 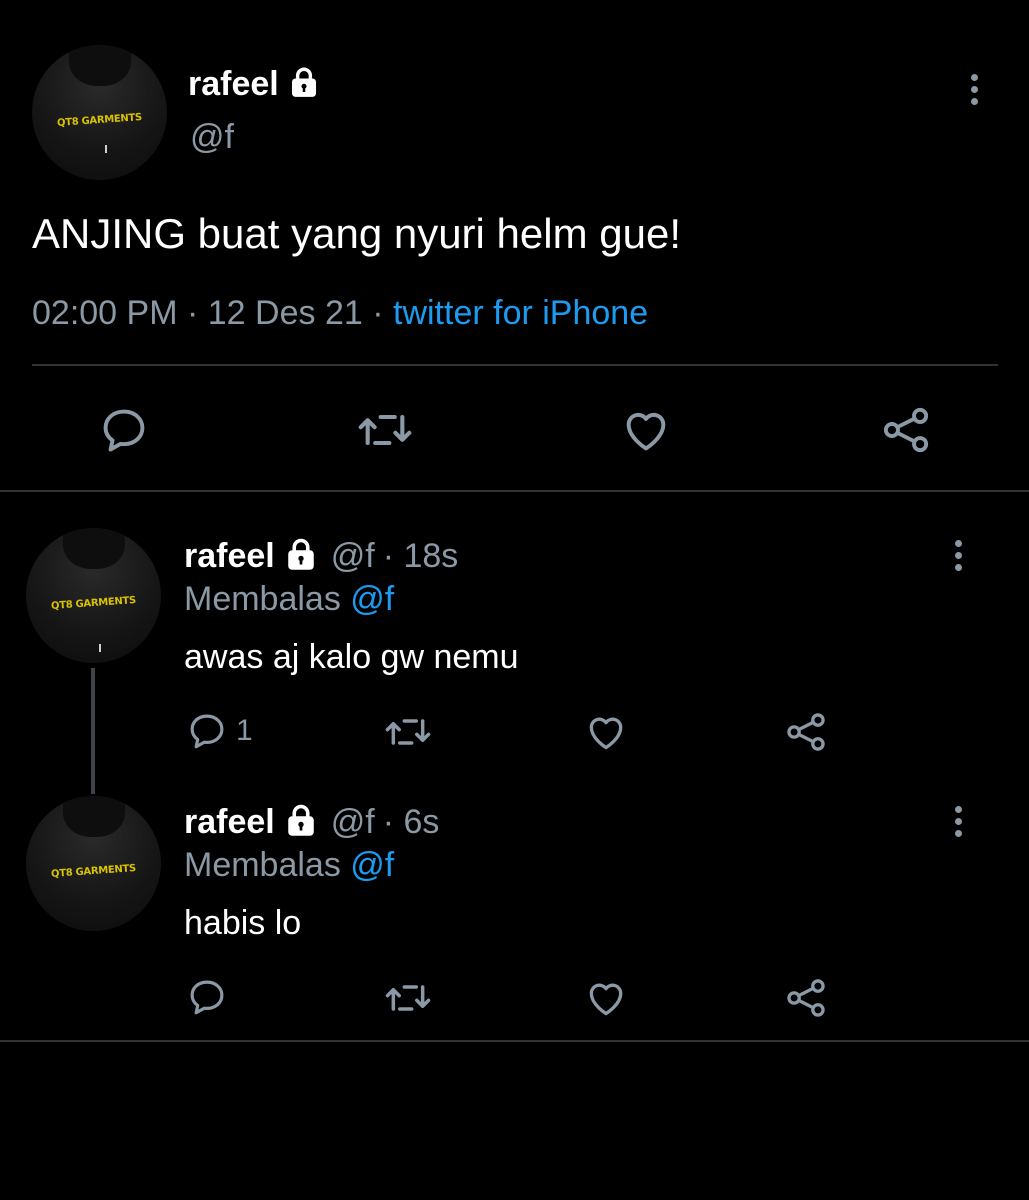 What do you see at coordinates (212, 137) in the screenshot?
I see `author-handle: @f` at bounding box center [212, 137].